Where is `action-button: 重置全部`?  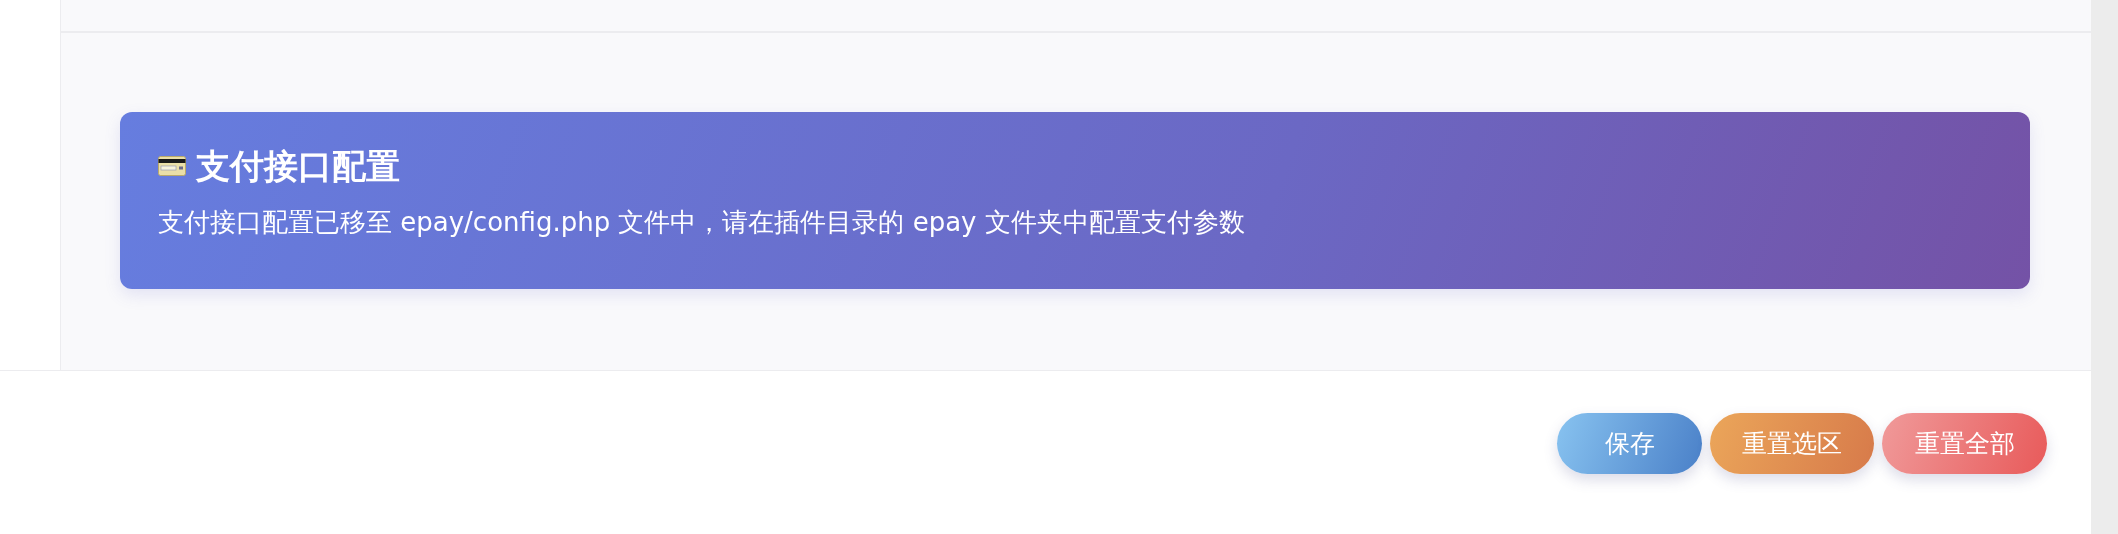
action-button: 重置全部 is located at coordinates (1964, 443).